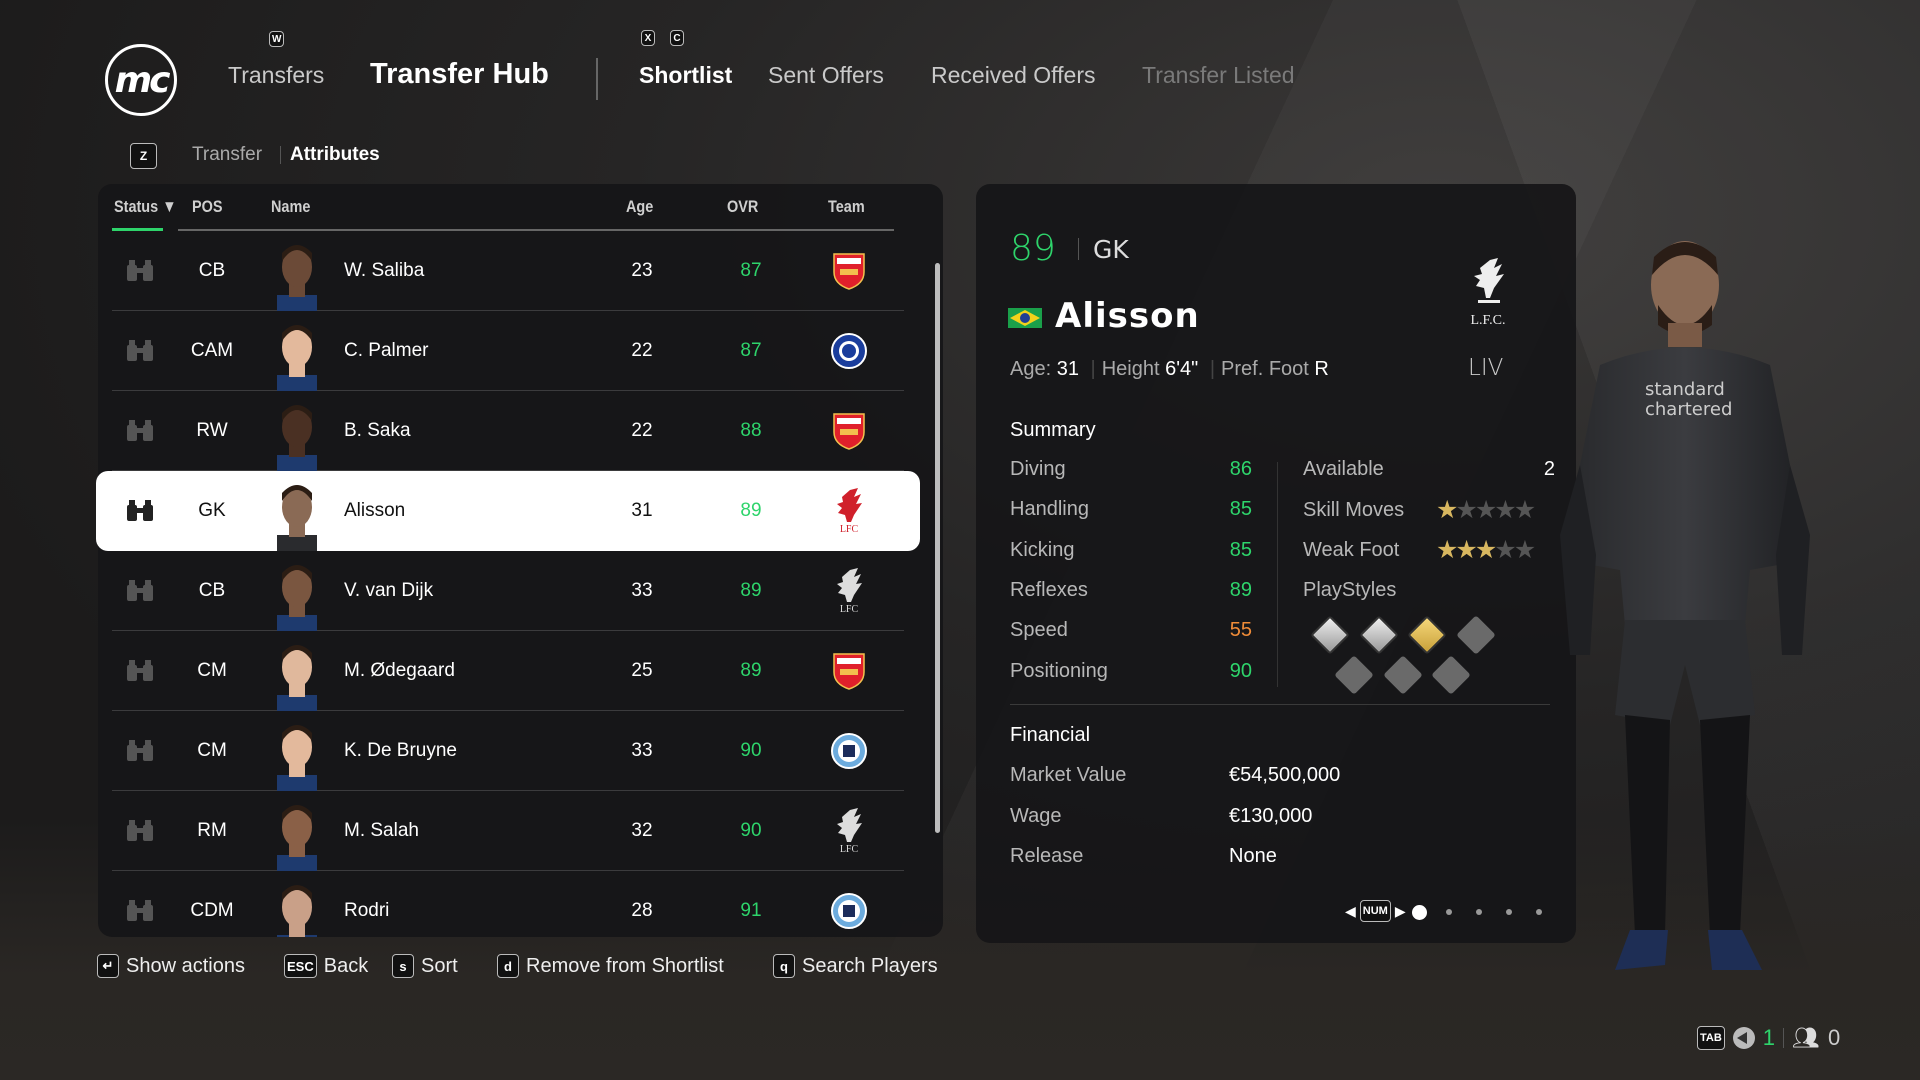 Image resolution: width=1920 pixels, height=1080 pixels. Describe the element at coordinates (1350, 911) in the screenshot. I see `chevron-left-icon: ◀` at that location.